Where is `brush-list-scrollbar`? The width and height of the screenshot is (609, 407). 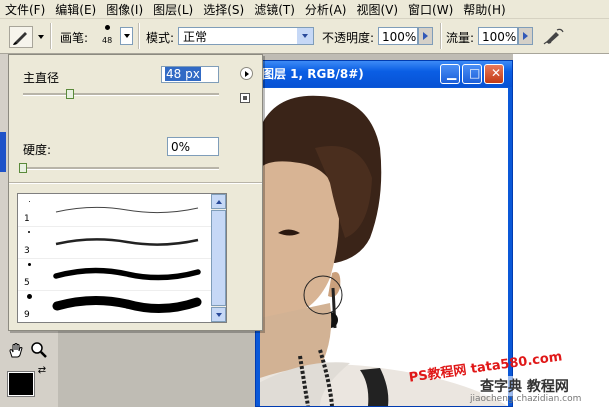 brush-list-scrollbar is located at coordinates (218, 258).